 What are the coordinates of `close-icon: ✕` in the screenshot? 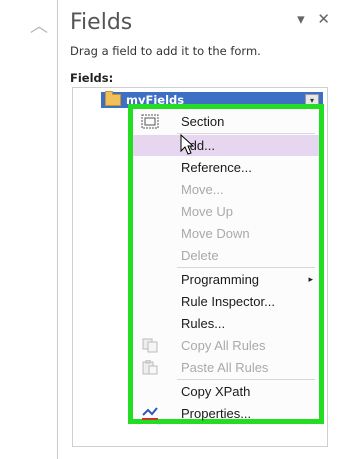 It's located at (323, 19).